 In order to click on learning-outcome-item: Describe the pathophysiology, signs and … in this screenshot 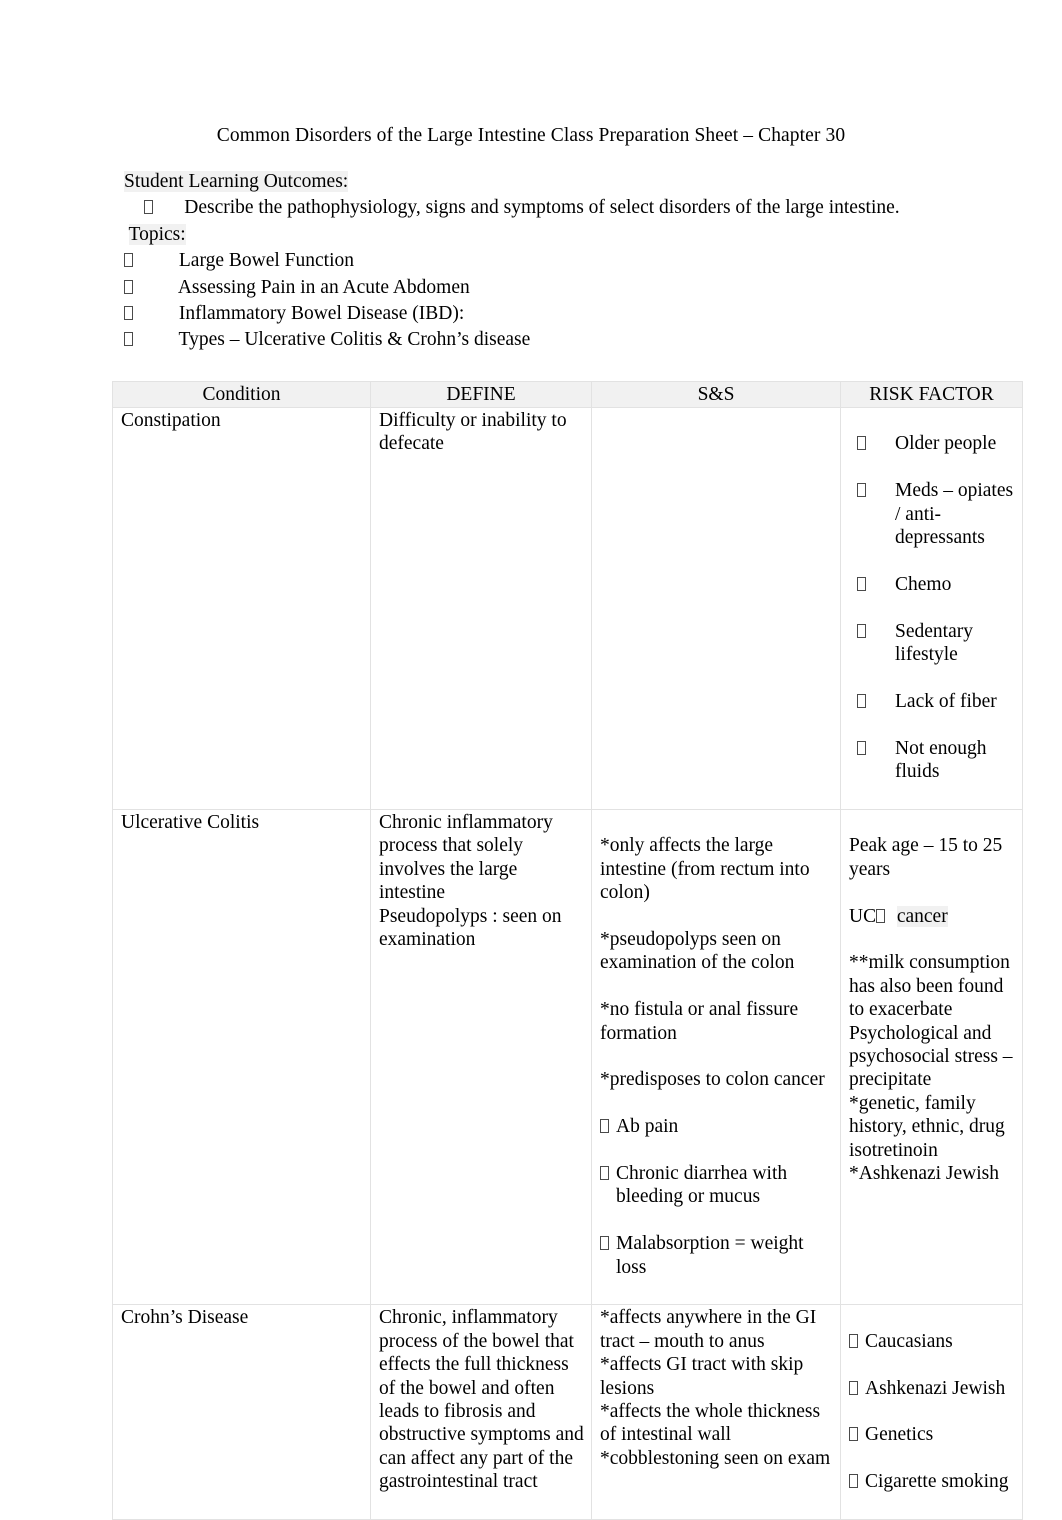, I will do `click(554, 208)`.